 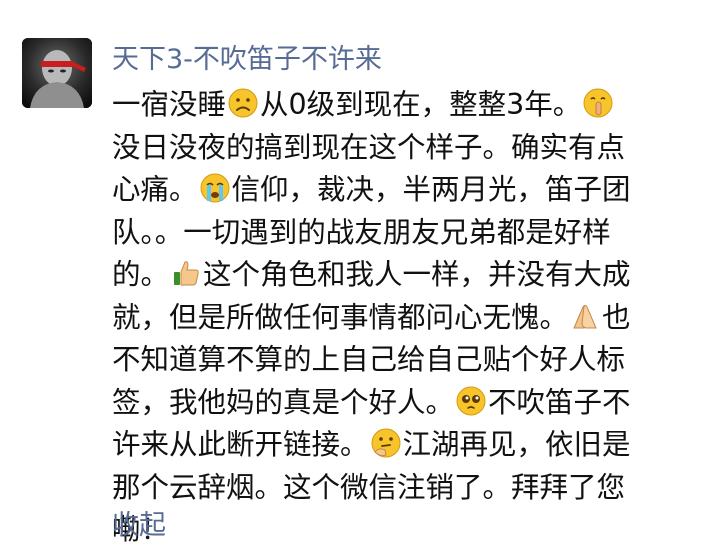 I want to click on username: 天下3-不吹笛子不许来, so click(x=247, y=60).